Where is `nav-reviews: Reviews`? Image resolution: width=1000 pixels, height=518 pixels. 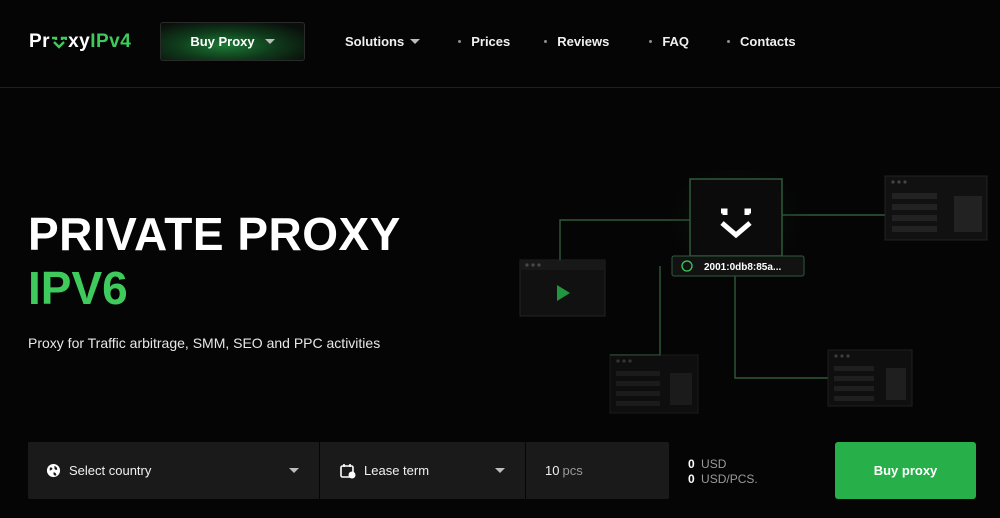 nav-reviews: Reviews is located at coordinates (576, 41).